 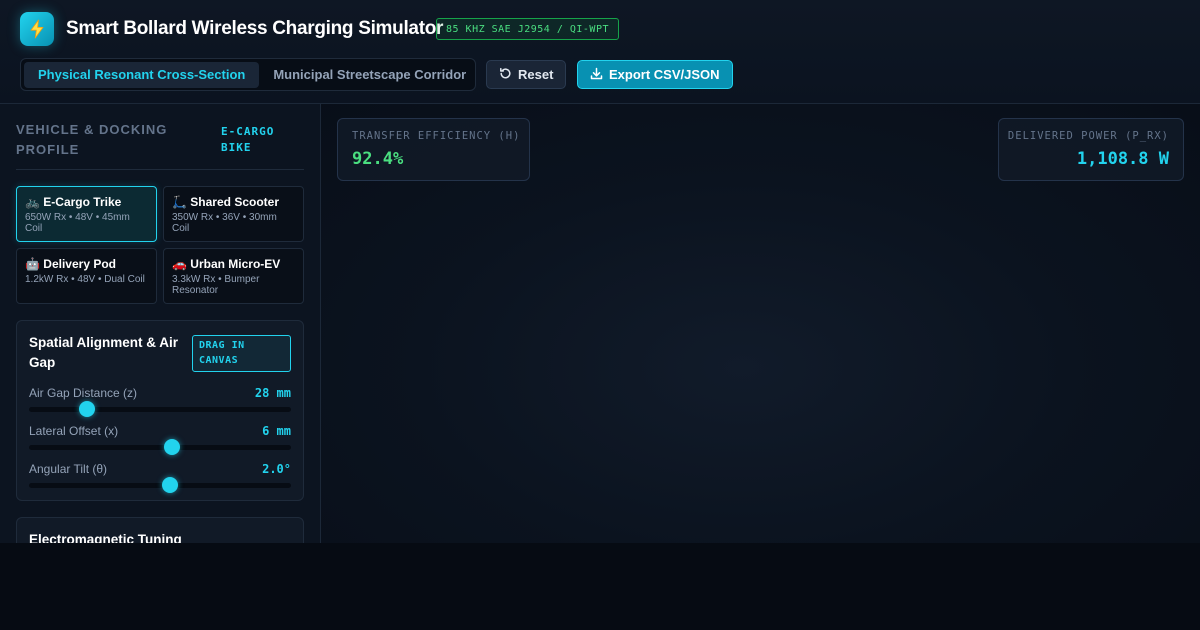 I want to click on lateral-offset-slider-track, so click(x=160, y=447).